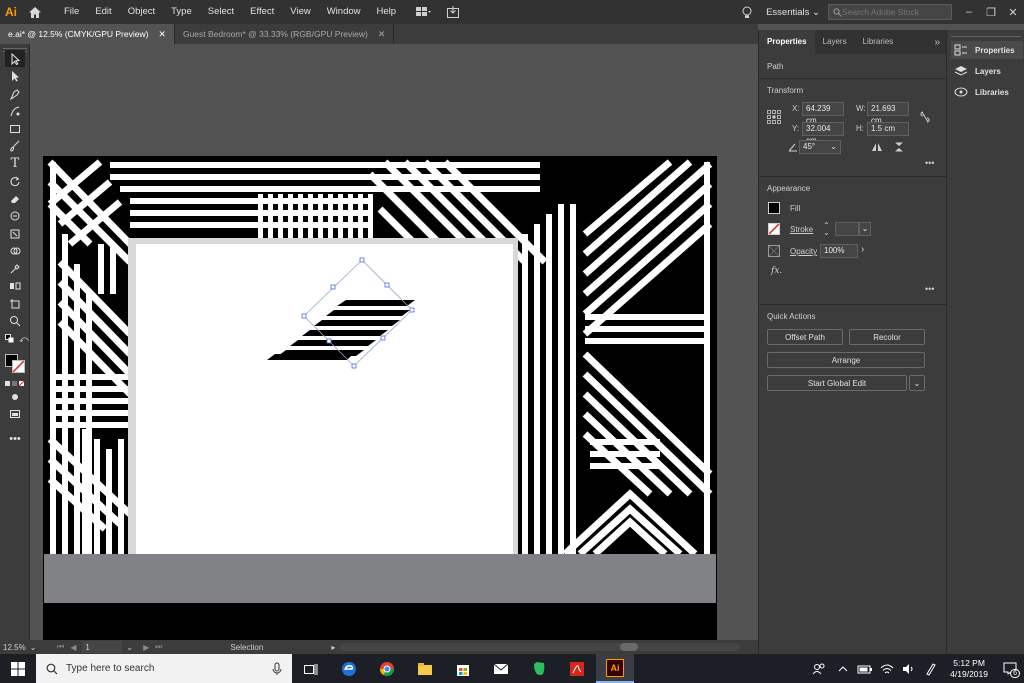 Image resolution: width=1024 pixels, height=683 pixels. What do you see at coordinates (931, 668) in the screenshot?
I see `pen-workspace-icon` at bounding box center [931, 668].